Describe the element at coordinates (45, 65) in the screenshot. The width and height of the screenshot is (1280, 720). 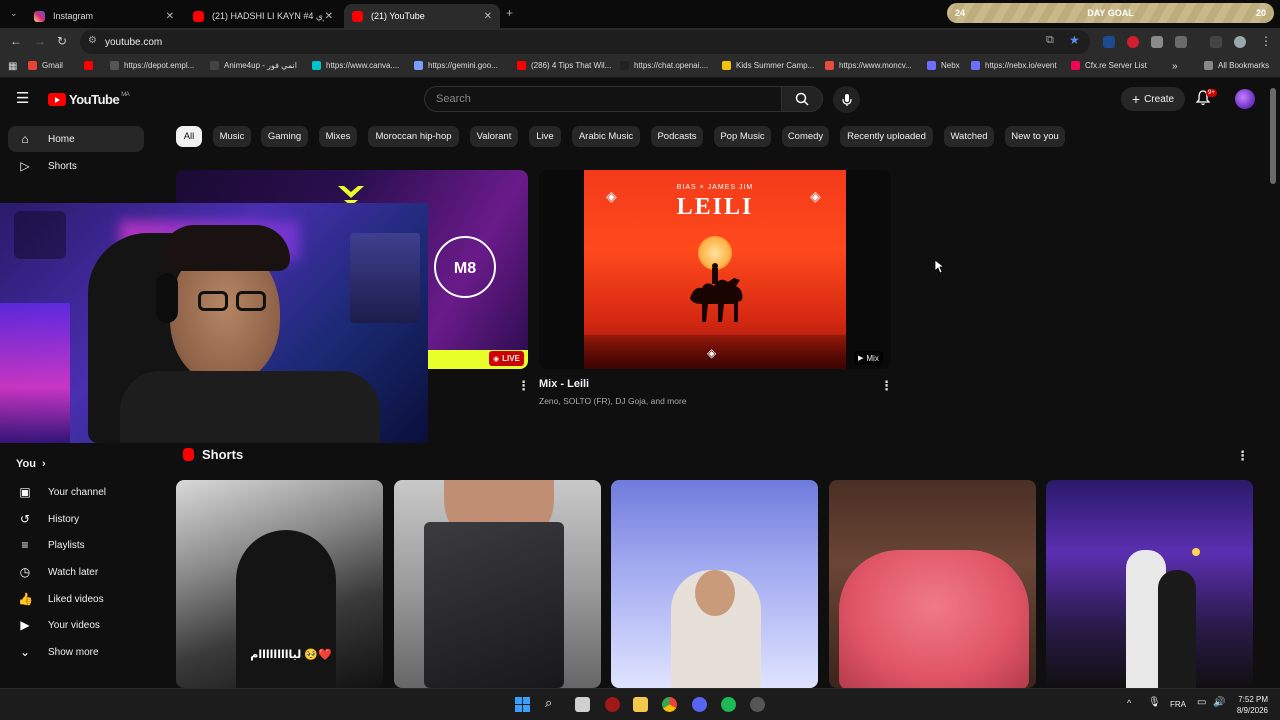
I see `bookmark-item: Gmail` at that location.